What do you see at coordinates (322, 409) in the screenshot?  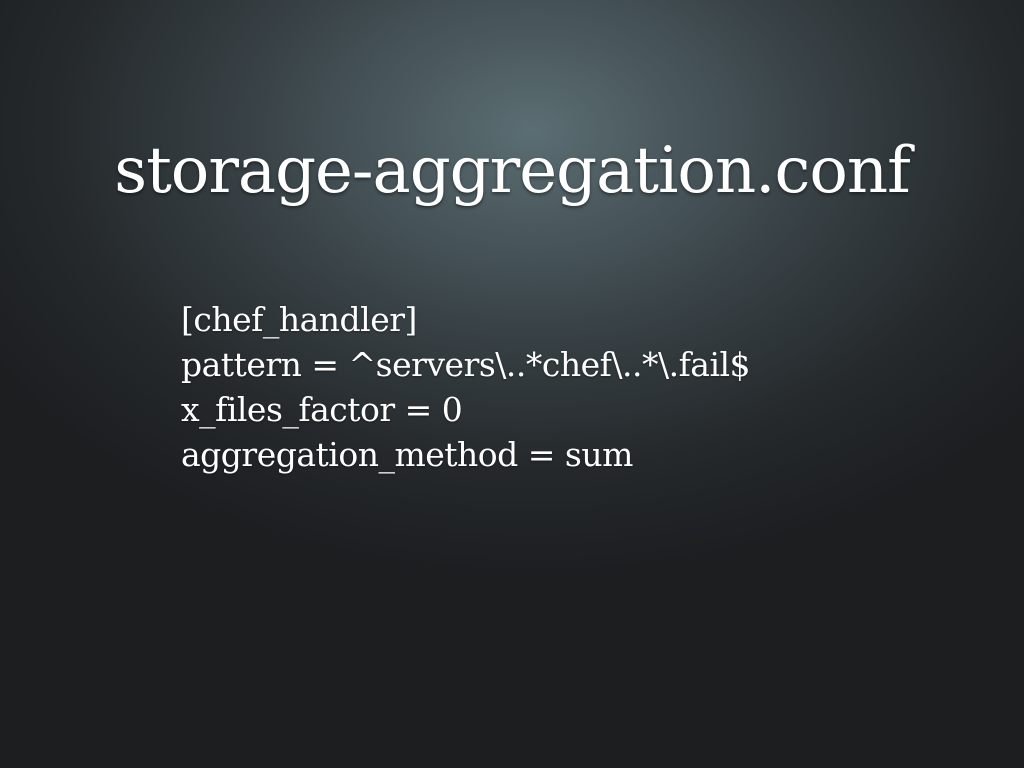 I see `config-xfiles-factor-line: x_files_factor = 0` at bounding box center [322, 409].